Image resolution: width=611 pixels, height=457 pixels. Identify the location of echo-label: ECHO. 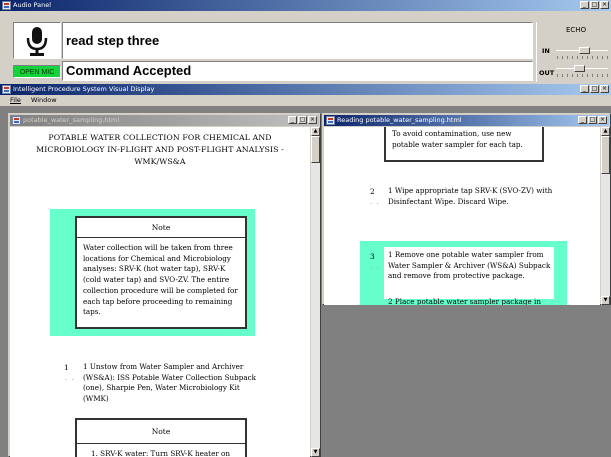
(576, 30).